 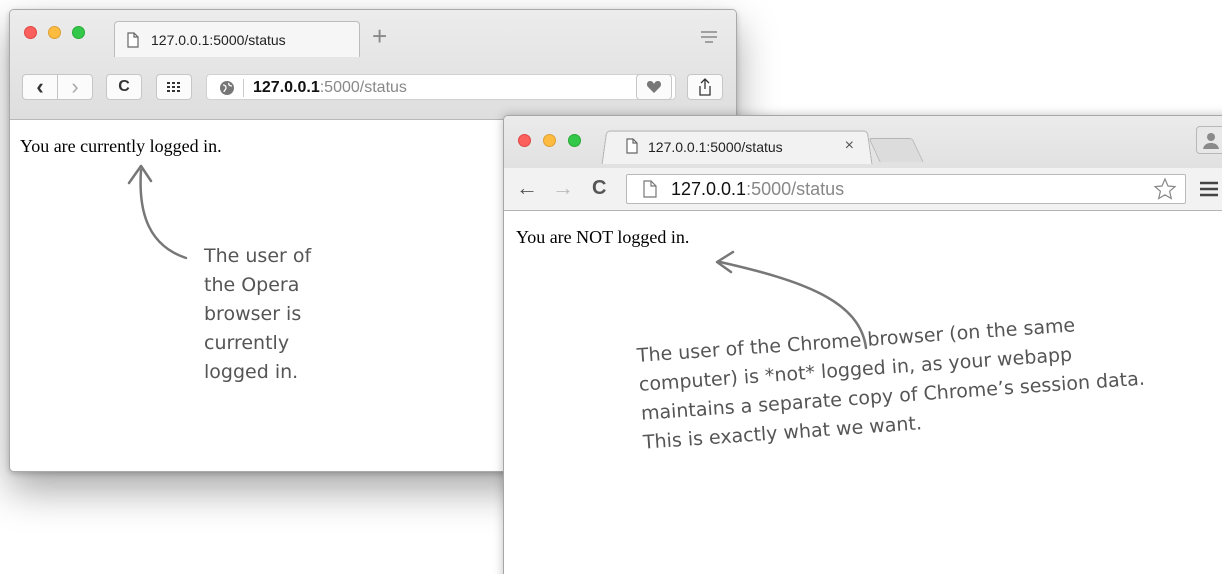 What do you see at coordinates (1165, 189) in the screenshot?
I see `star-icon` at bounding box center [1165, 189].